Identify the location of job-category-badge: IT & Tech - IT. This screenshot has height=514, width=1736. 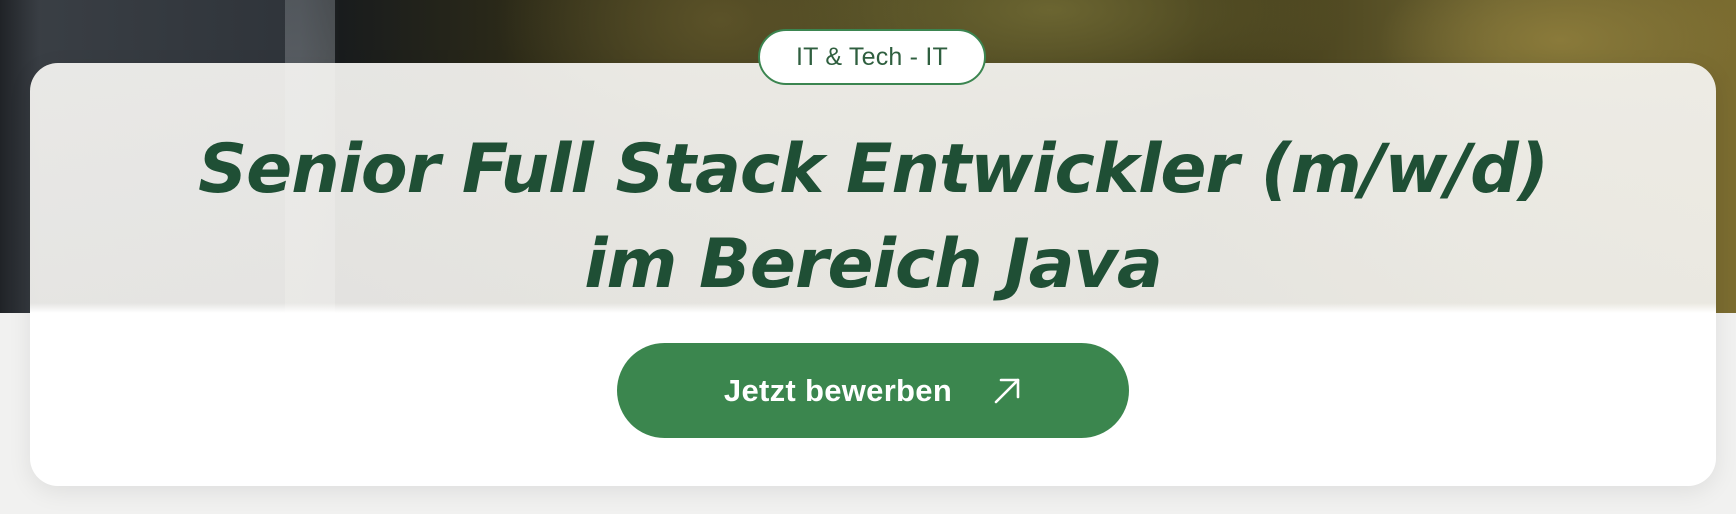
(872, 57).